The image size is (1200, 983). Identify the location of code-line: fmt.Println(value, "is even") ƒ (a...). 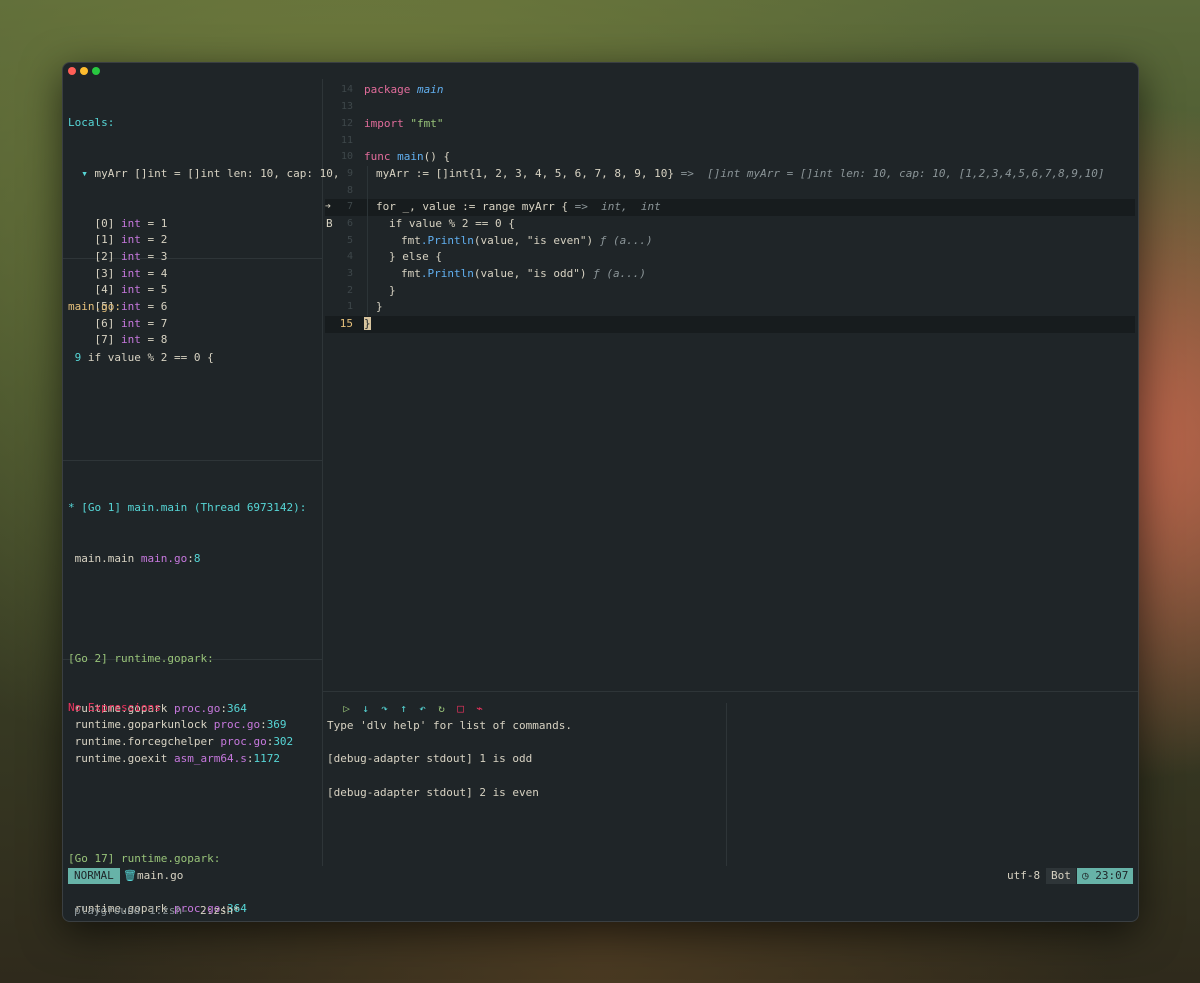
(527, 241).